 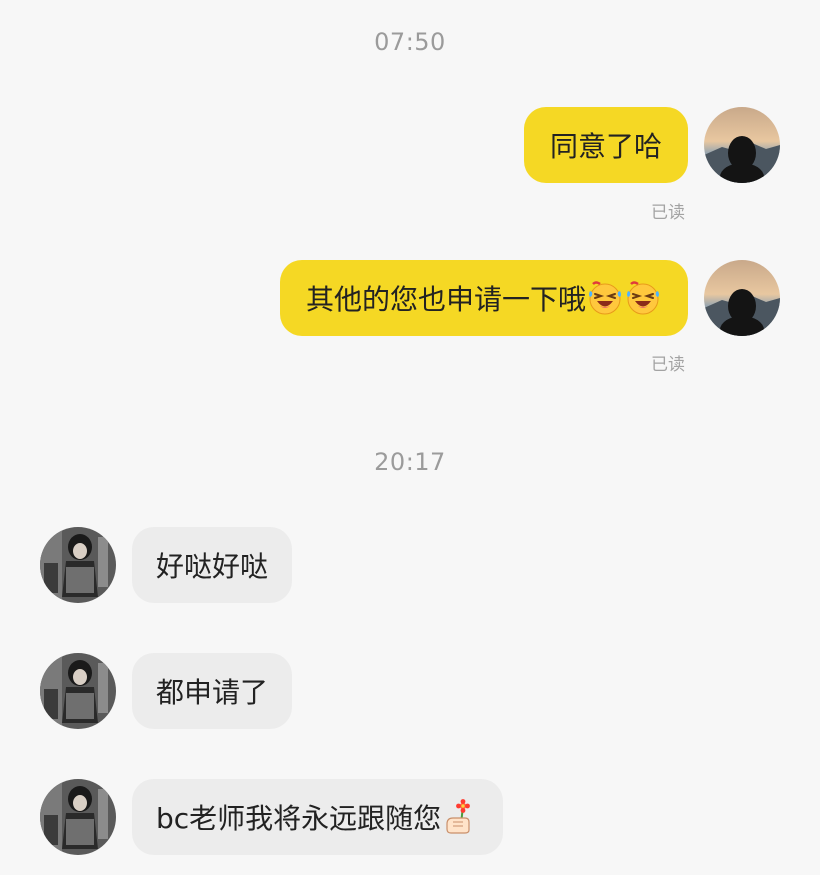 I want to click on sent-message-bubble: 其他的您也申请一下哦, so click(x=483, y=298).